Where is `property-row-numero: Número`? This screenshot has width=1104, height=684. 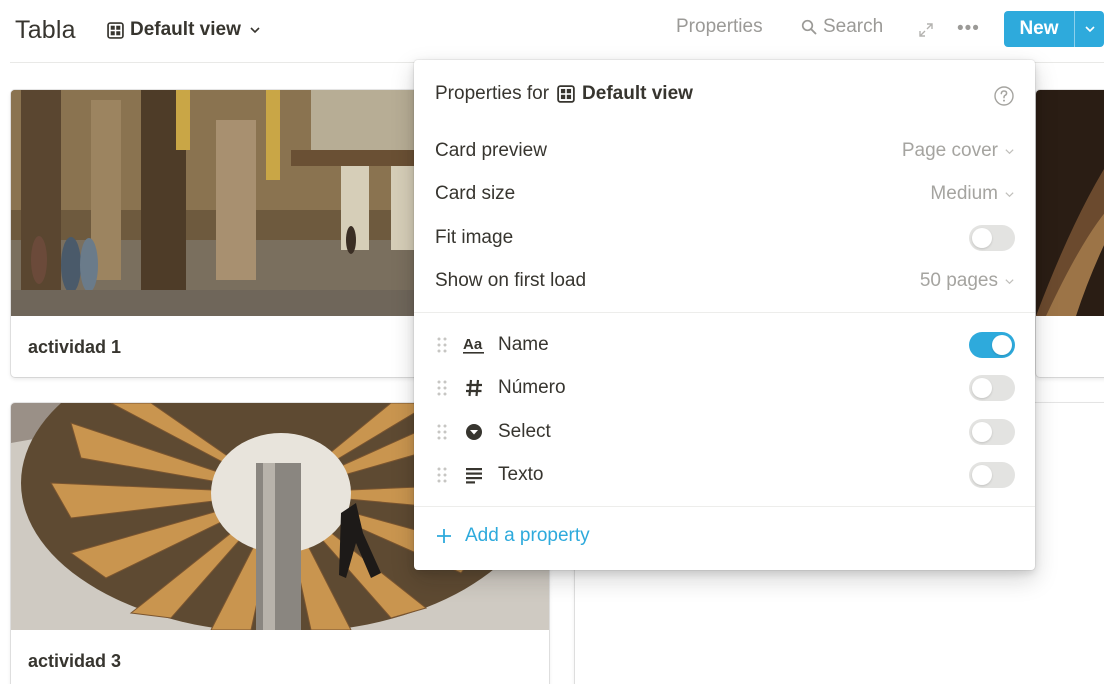
property-row-numero: Número is located at coordinates (725, 388).